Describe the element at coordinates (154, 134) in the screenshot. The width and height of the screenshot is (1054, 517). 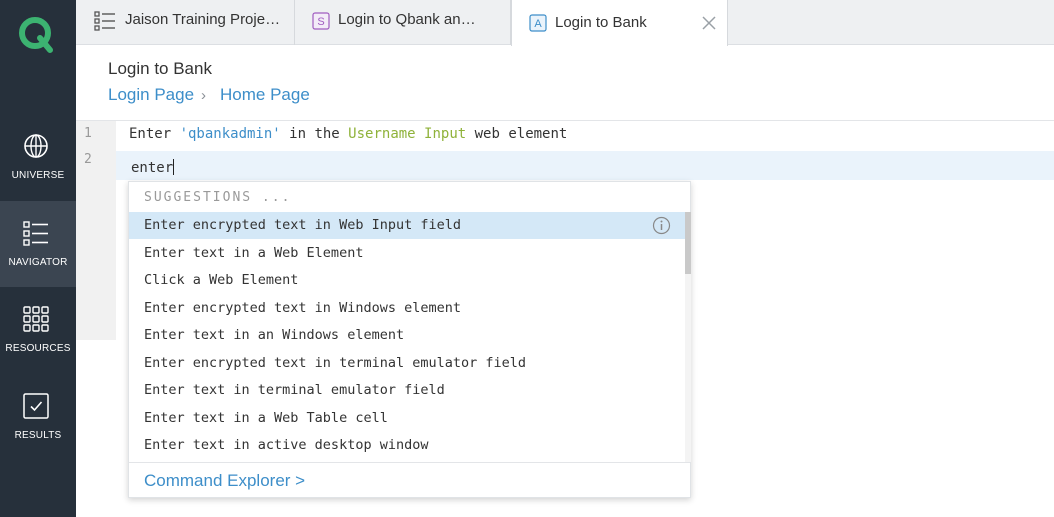
I see `keyword-token: Enter` at that location.